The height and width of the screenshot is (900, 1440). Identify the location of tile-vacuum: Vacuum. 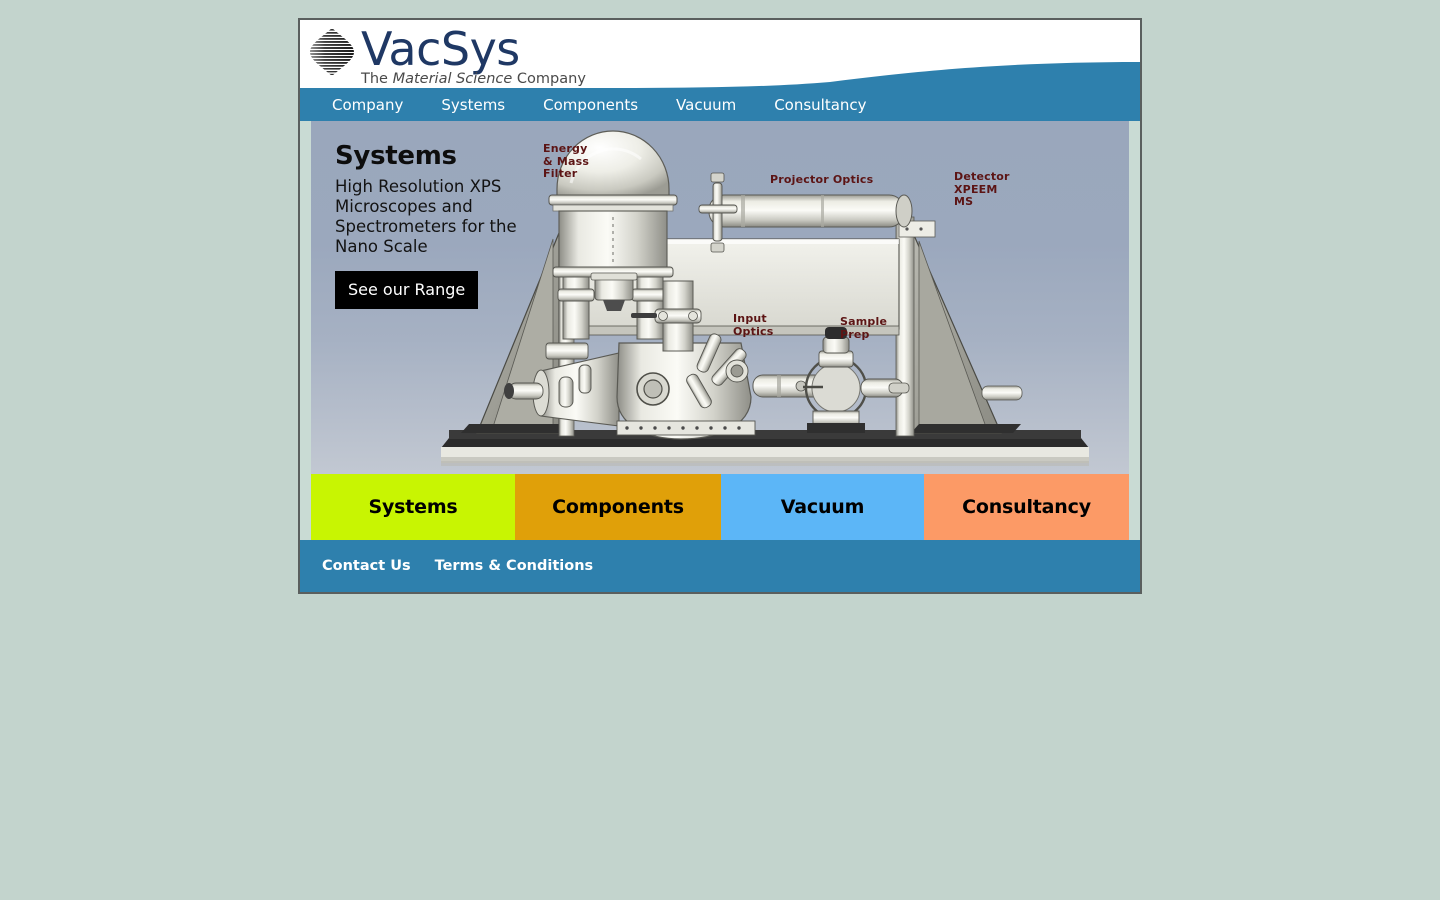
(822, 507).